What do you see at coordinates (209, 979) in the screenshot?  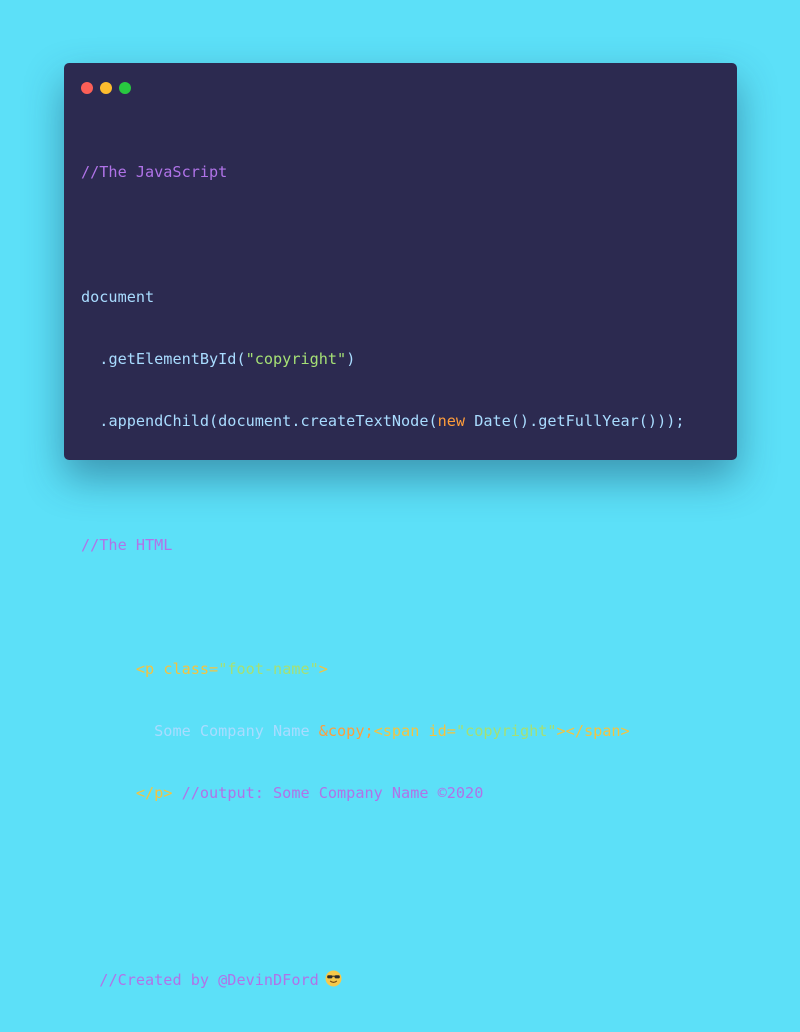 I see `credit-comment: //Created by @DevinDFord` at bounding box center [209, 979].